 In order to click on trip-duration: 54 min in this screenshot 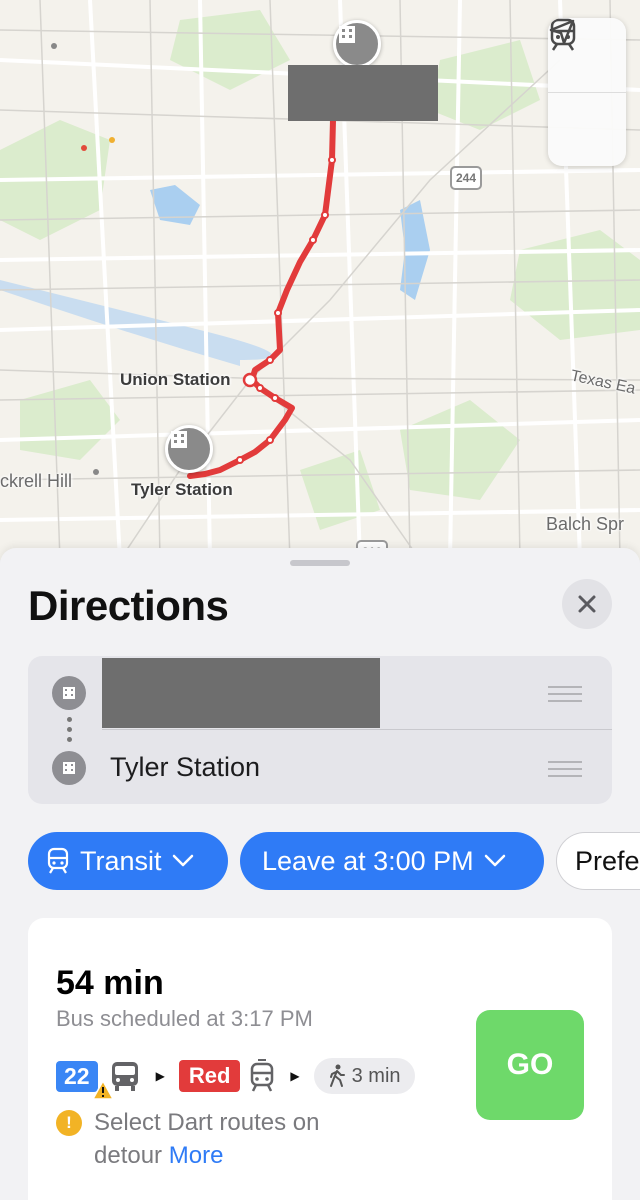, I will do `click(110, 983)`.